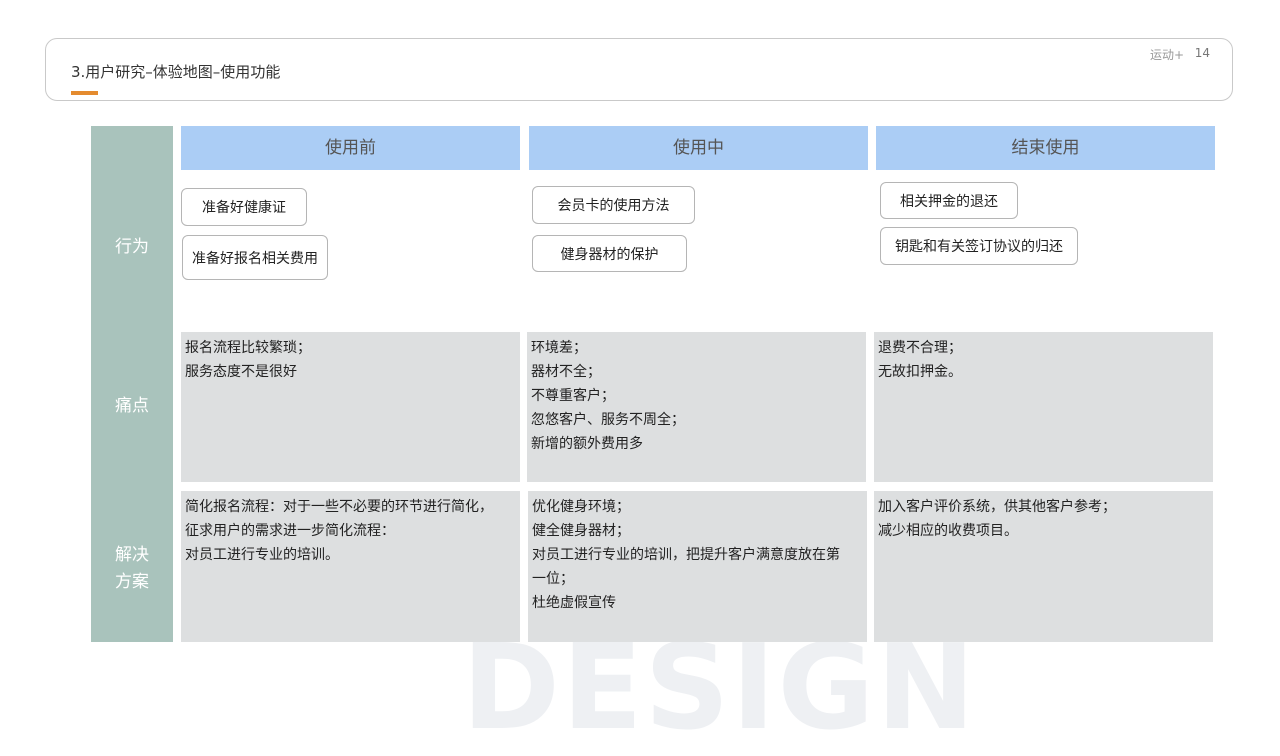  Describe the element at coordinates (608, 420) in the screenshot. I see `pain-point-item: 忽悠客户、服务不周全；` at that location.